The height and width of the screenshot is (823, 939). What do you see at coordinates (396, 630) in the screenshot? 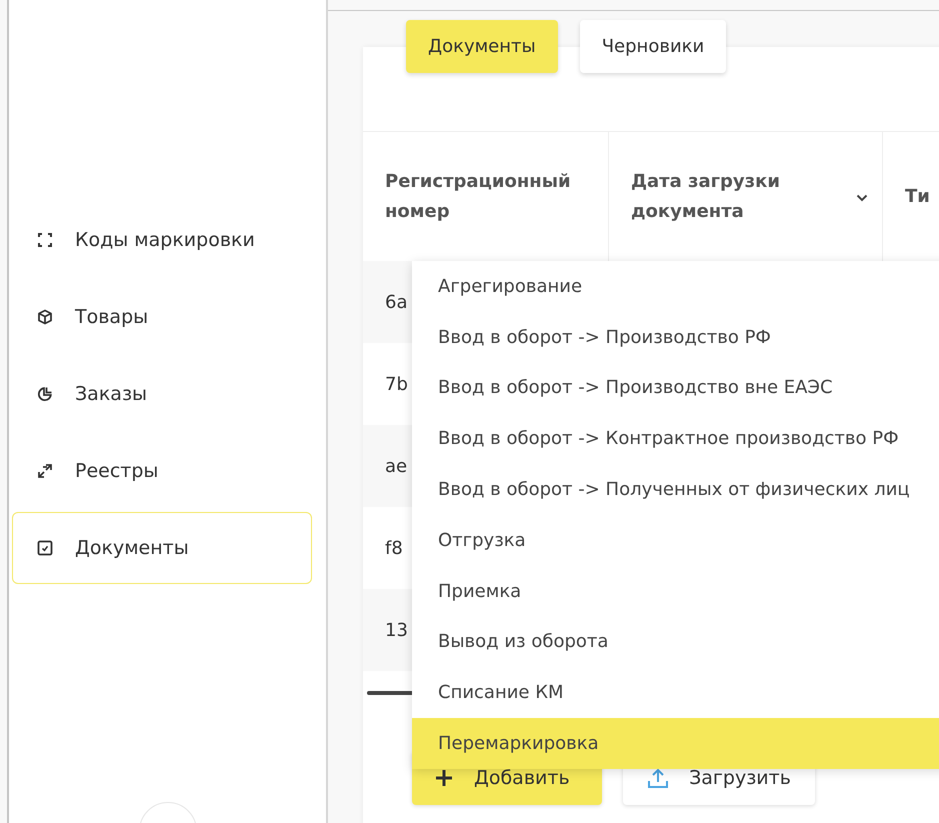
I see `table-cell: 13` at bounding box center [396, 630].